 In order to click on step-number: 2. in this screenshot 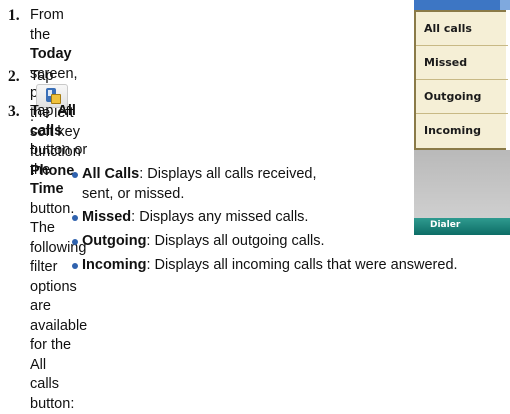, I will do `click(14, 76)`.